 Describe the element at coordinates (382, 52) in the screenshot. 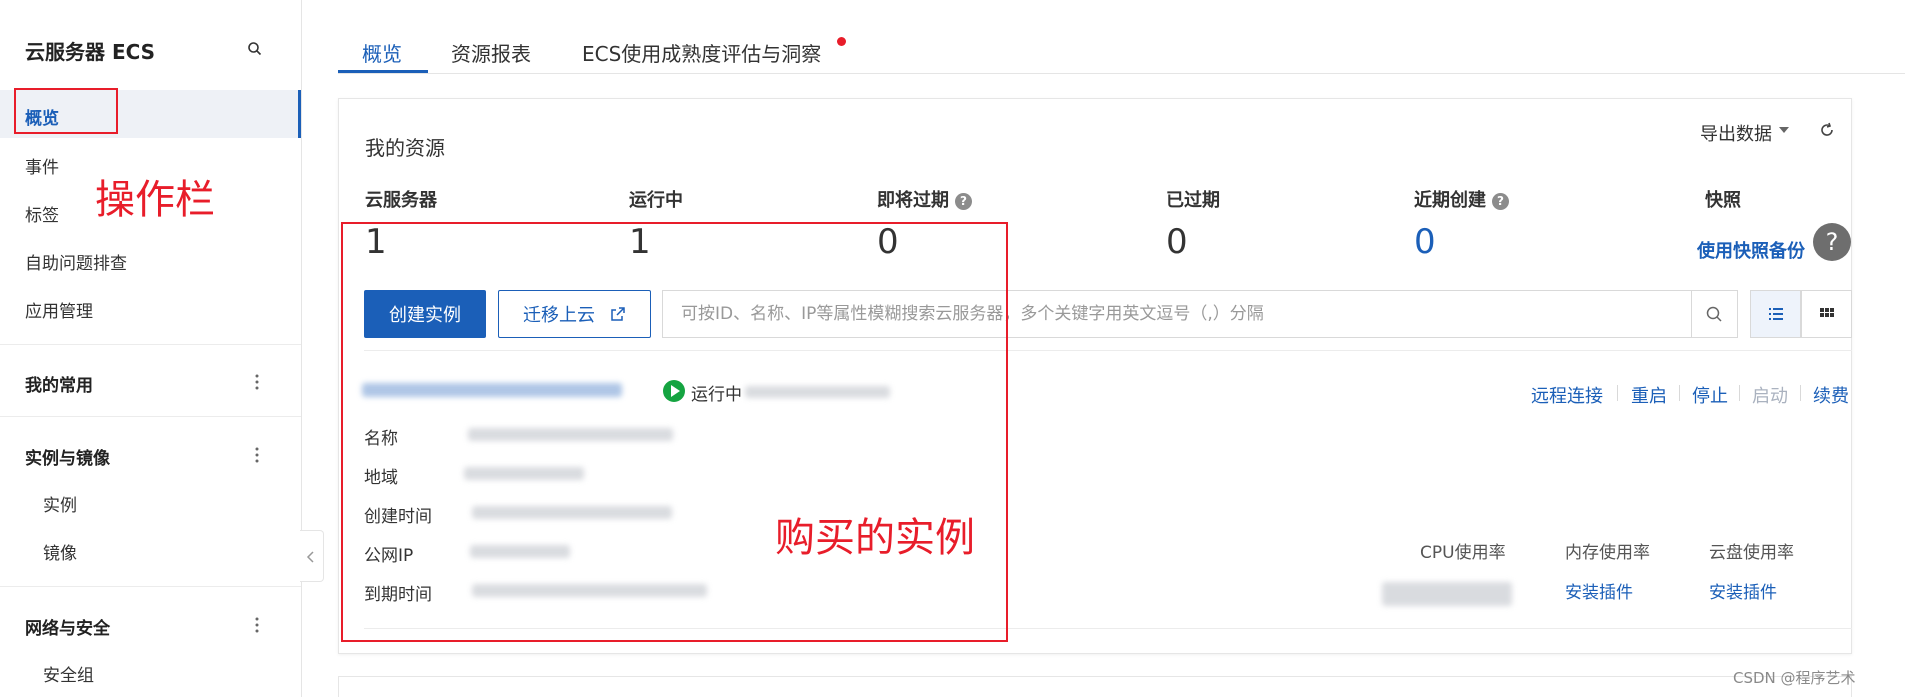

I see `tab-overview: 概览` at that location.